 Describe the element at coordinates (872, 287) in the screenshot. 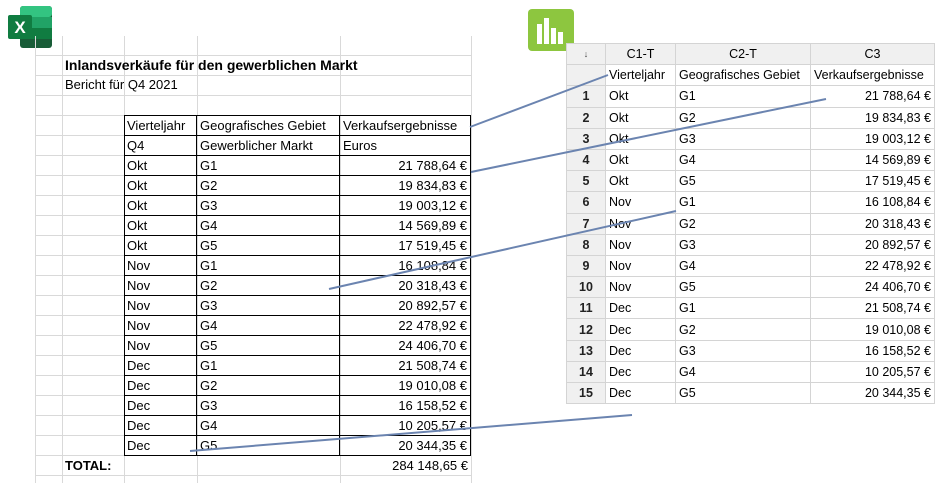

I see `minitab-cell-sales: 24 406,70 €` at that location.